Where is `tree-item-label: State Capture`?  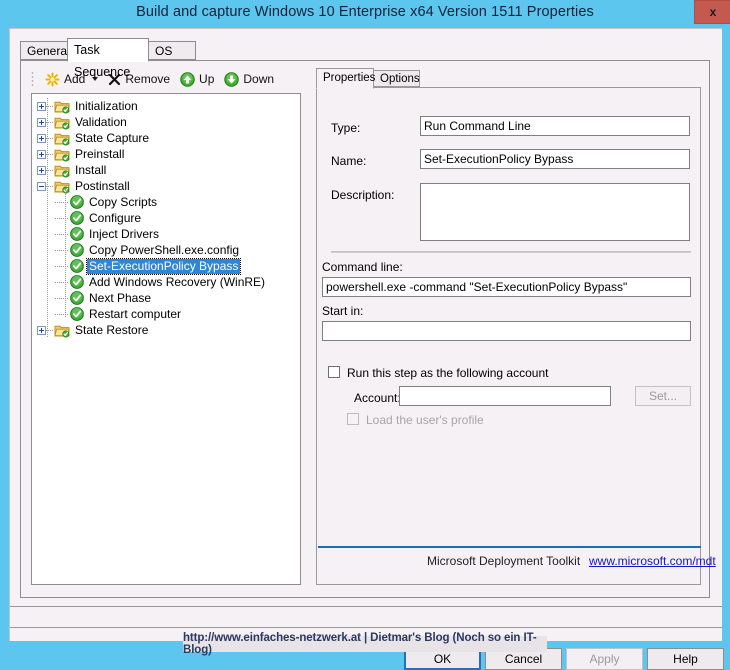
tree-item-label: State Capture is located at coordinates (112, 137).